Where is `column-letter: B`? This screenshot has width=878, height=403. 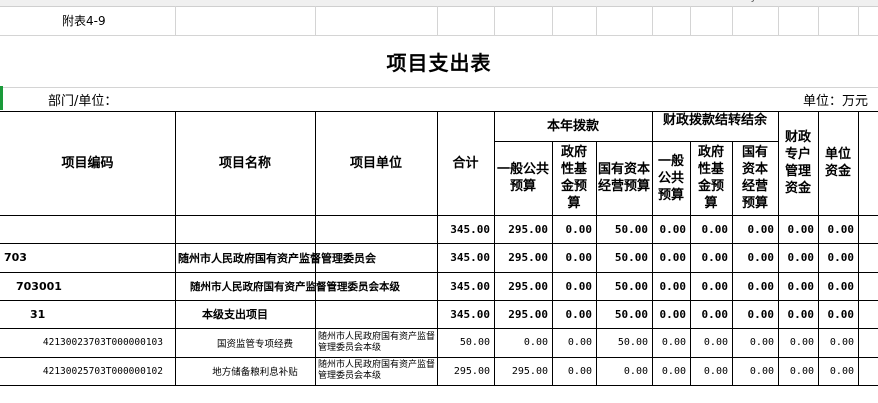
column-letter: B is located at coordinates (243, 1).